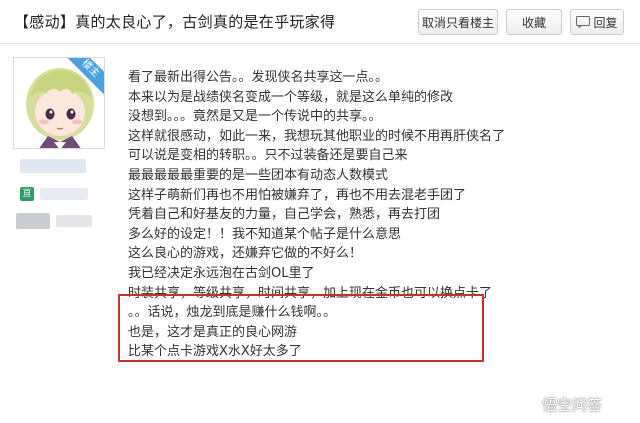 This screenshot has height=423, width=640. What do you see at coordinates (221, 273) in the screenshot?
I see `post-line: 我已经决定永远泡在古剑OL里了` at bounding box center [221, 273].